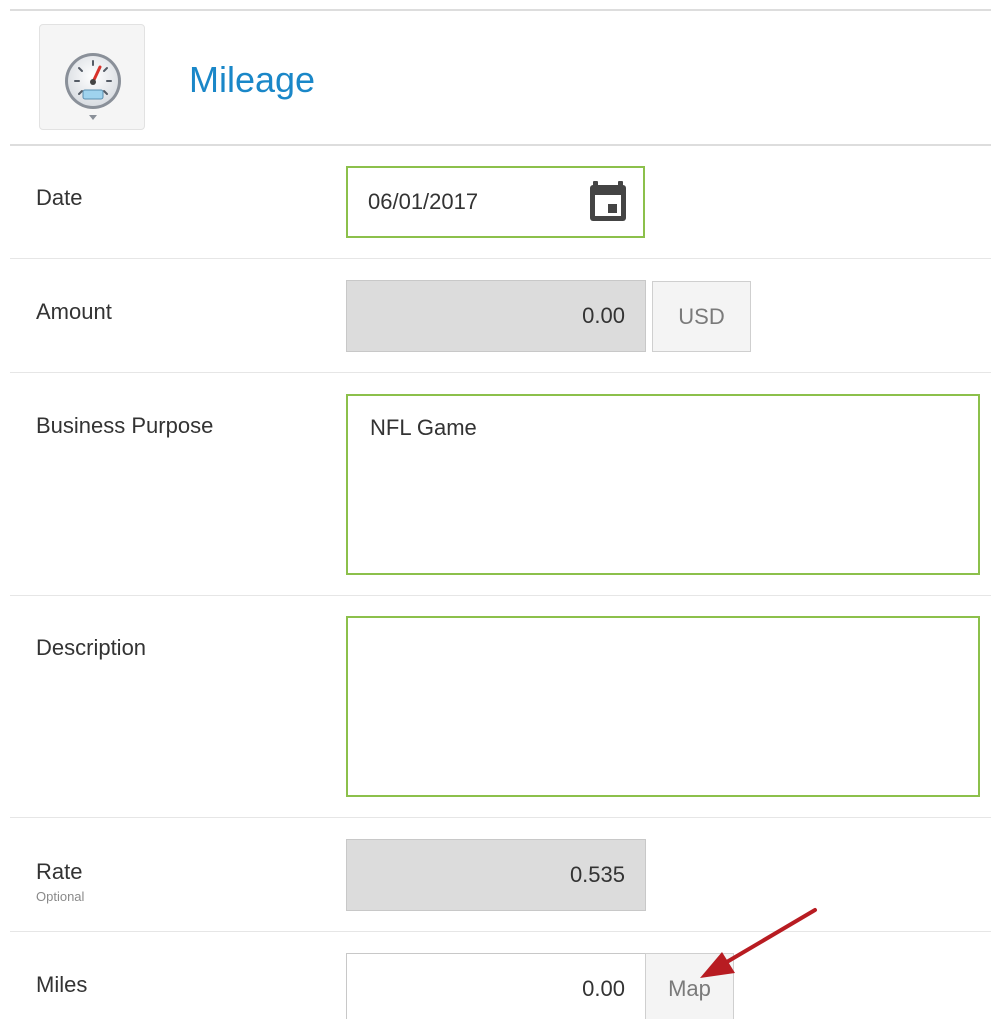  Describe the element at coordinates (701, 316) in the screenshot. I see `currency-button: USD` at that location.